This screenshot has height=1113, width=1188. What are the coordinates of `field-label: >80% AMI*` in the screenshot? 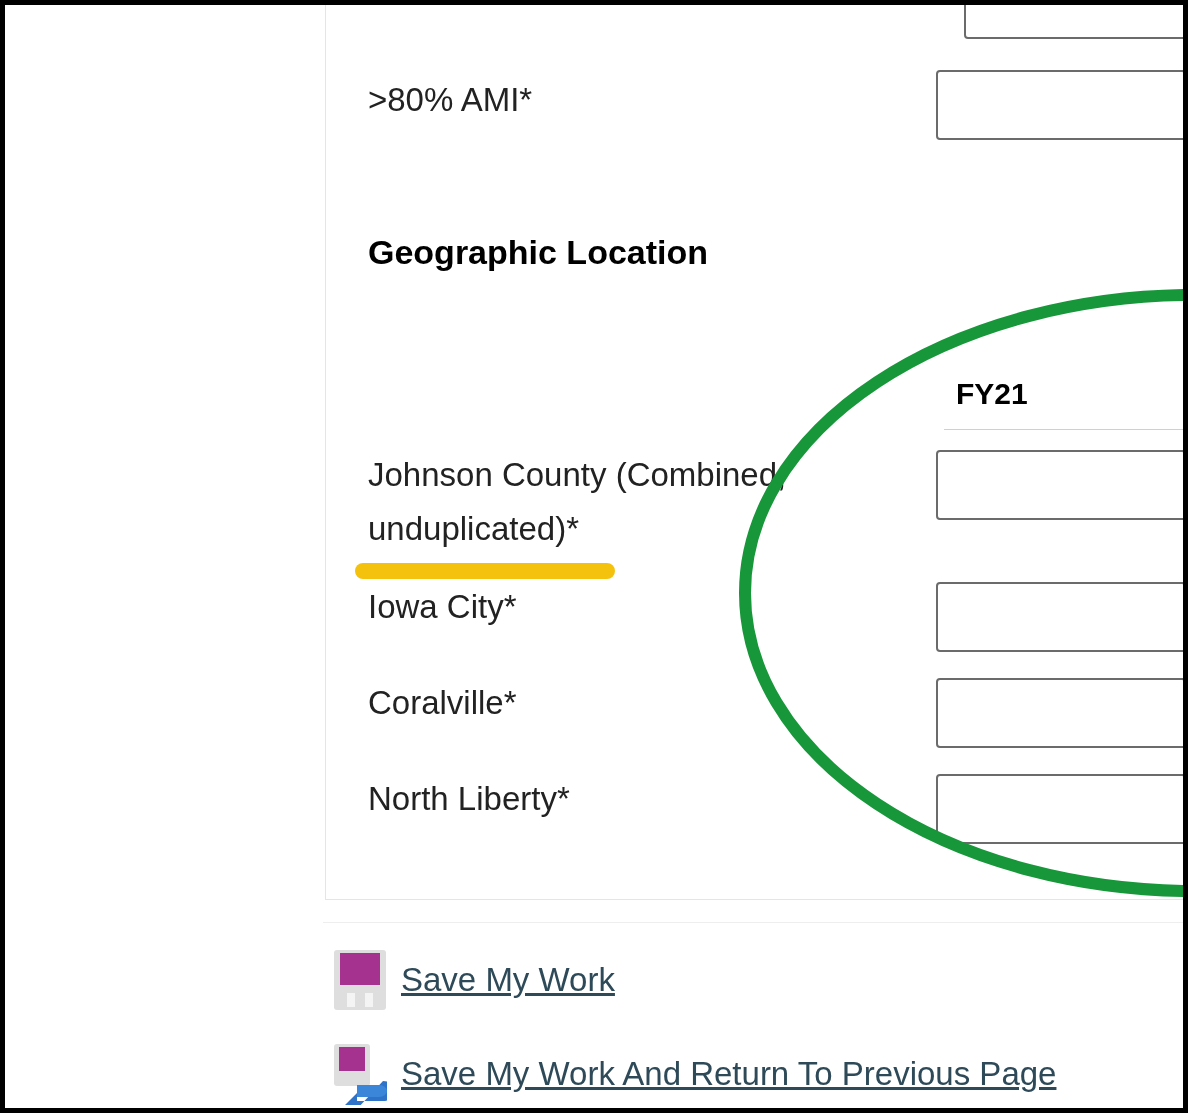 It's located at (450, 100).